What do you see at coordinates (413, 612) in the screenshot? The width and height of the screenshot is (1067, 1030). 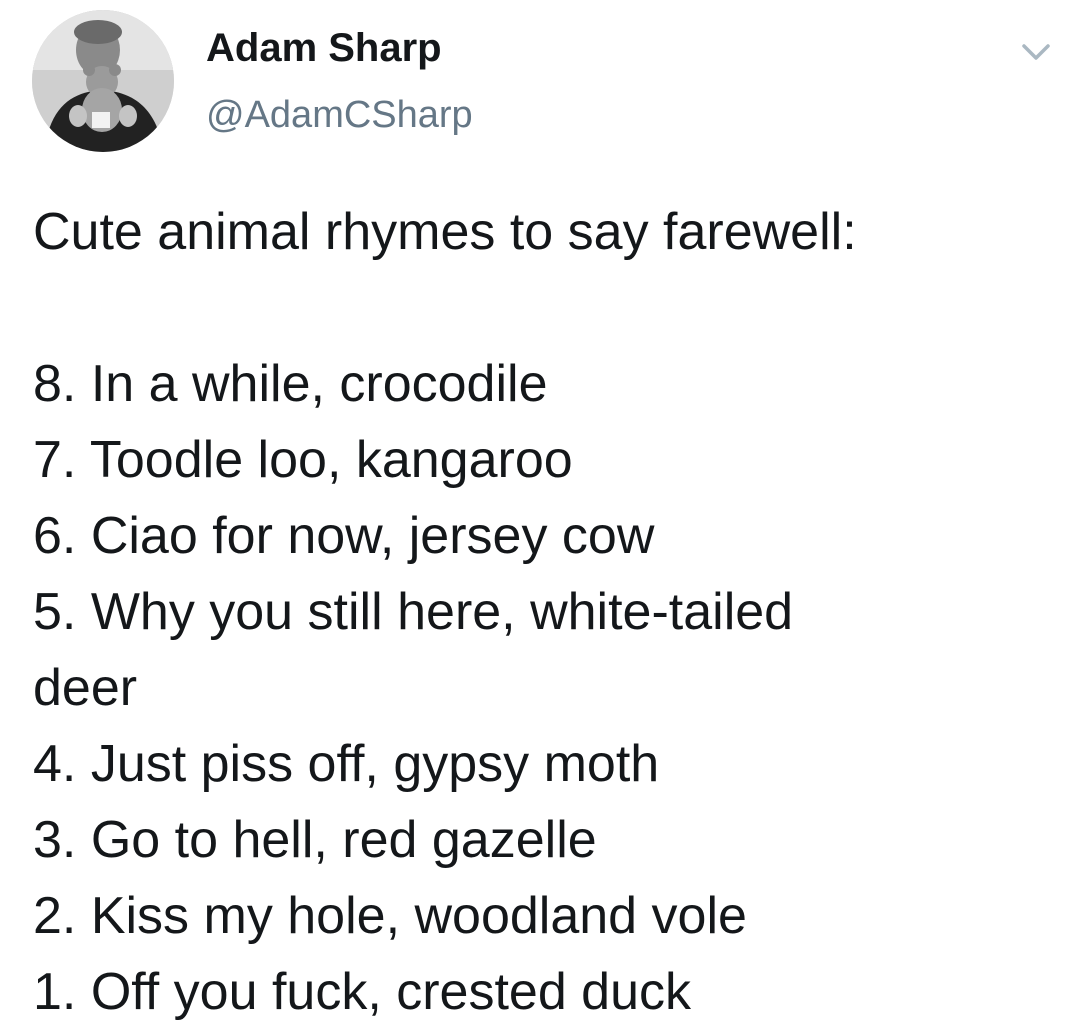 I see `list-item: 5. Why you still here, white-tailed` at bounding box center [413, 612].